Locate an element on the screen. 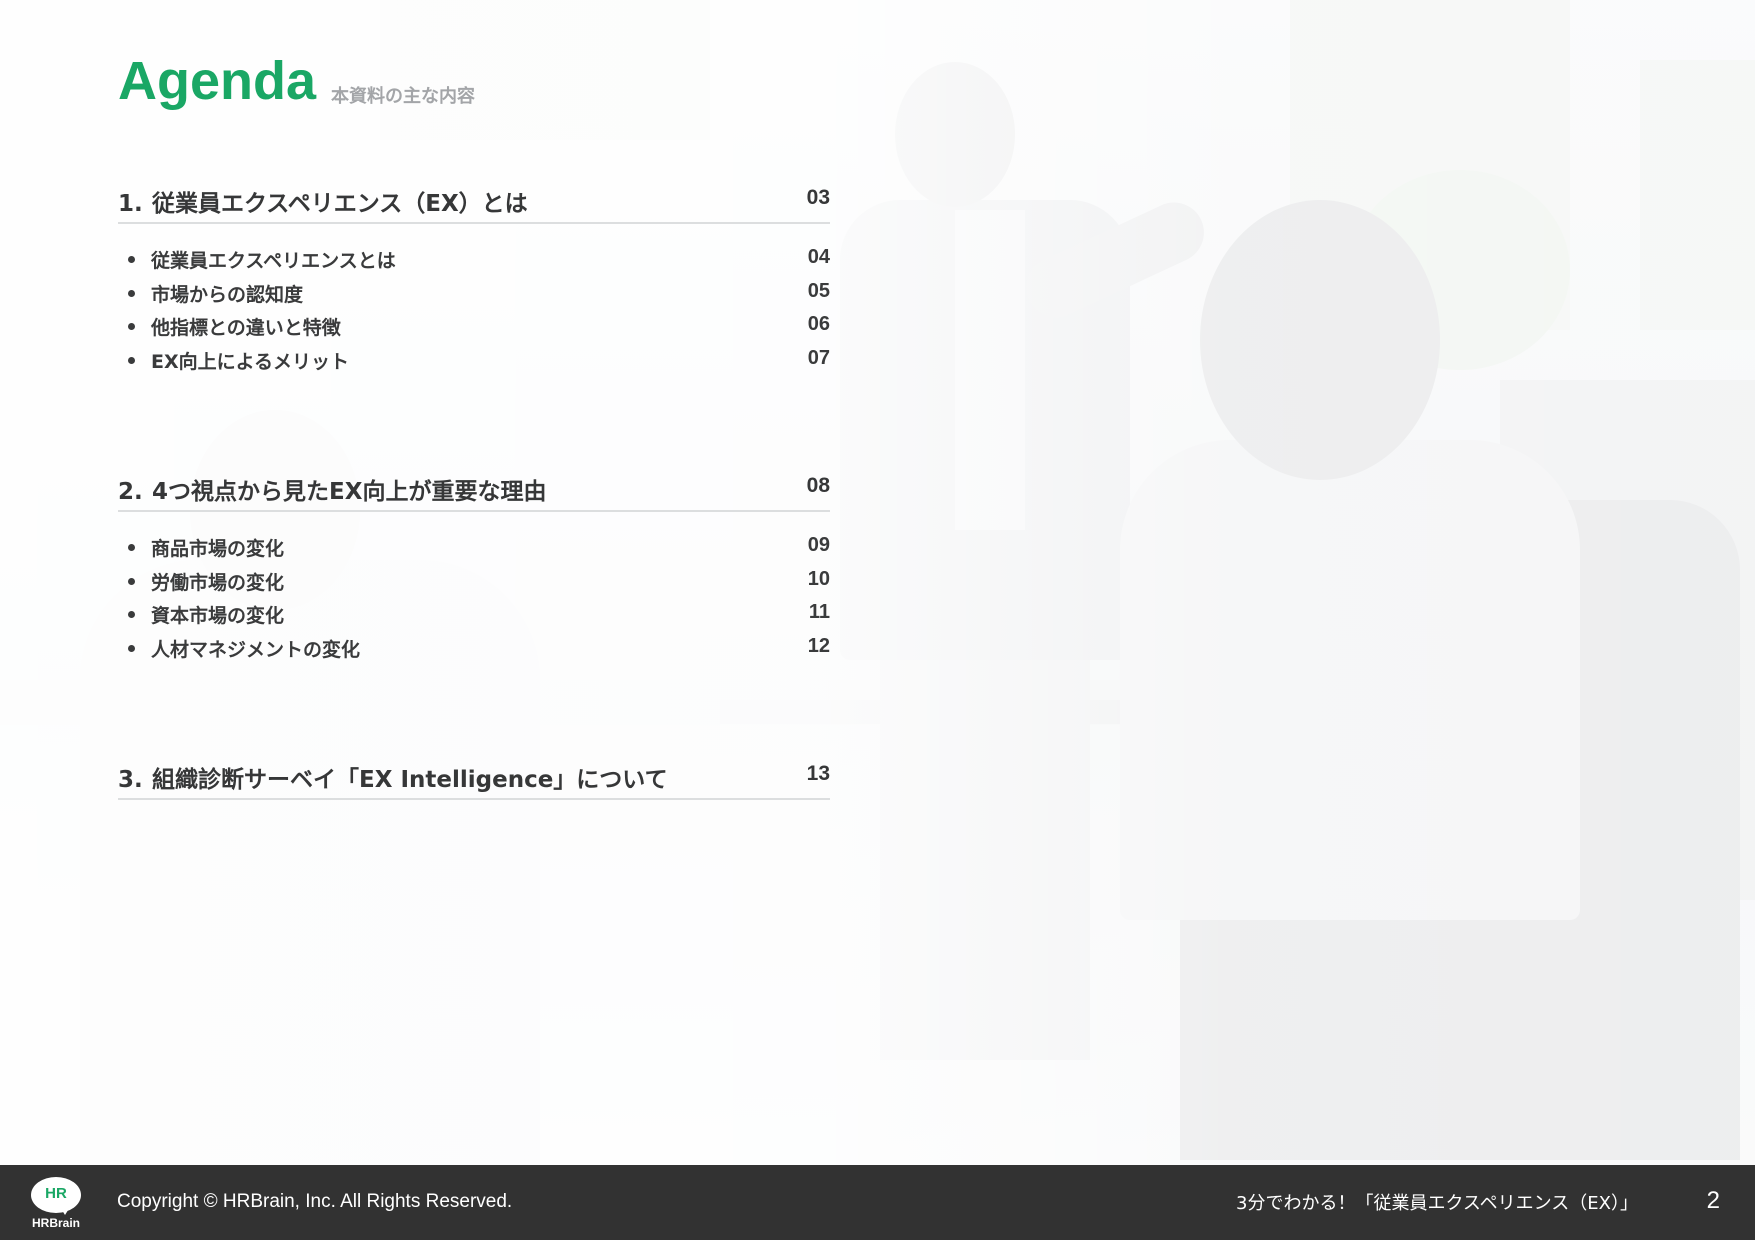  section-title: 従業員エクスペリエンス（EX）とは is located at coordinates (340, 204).